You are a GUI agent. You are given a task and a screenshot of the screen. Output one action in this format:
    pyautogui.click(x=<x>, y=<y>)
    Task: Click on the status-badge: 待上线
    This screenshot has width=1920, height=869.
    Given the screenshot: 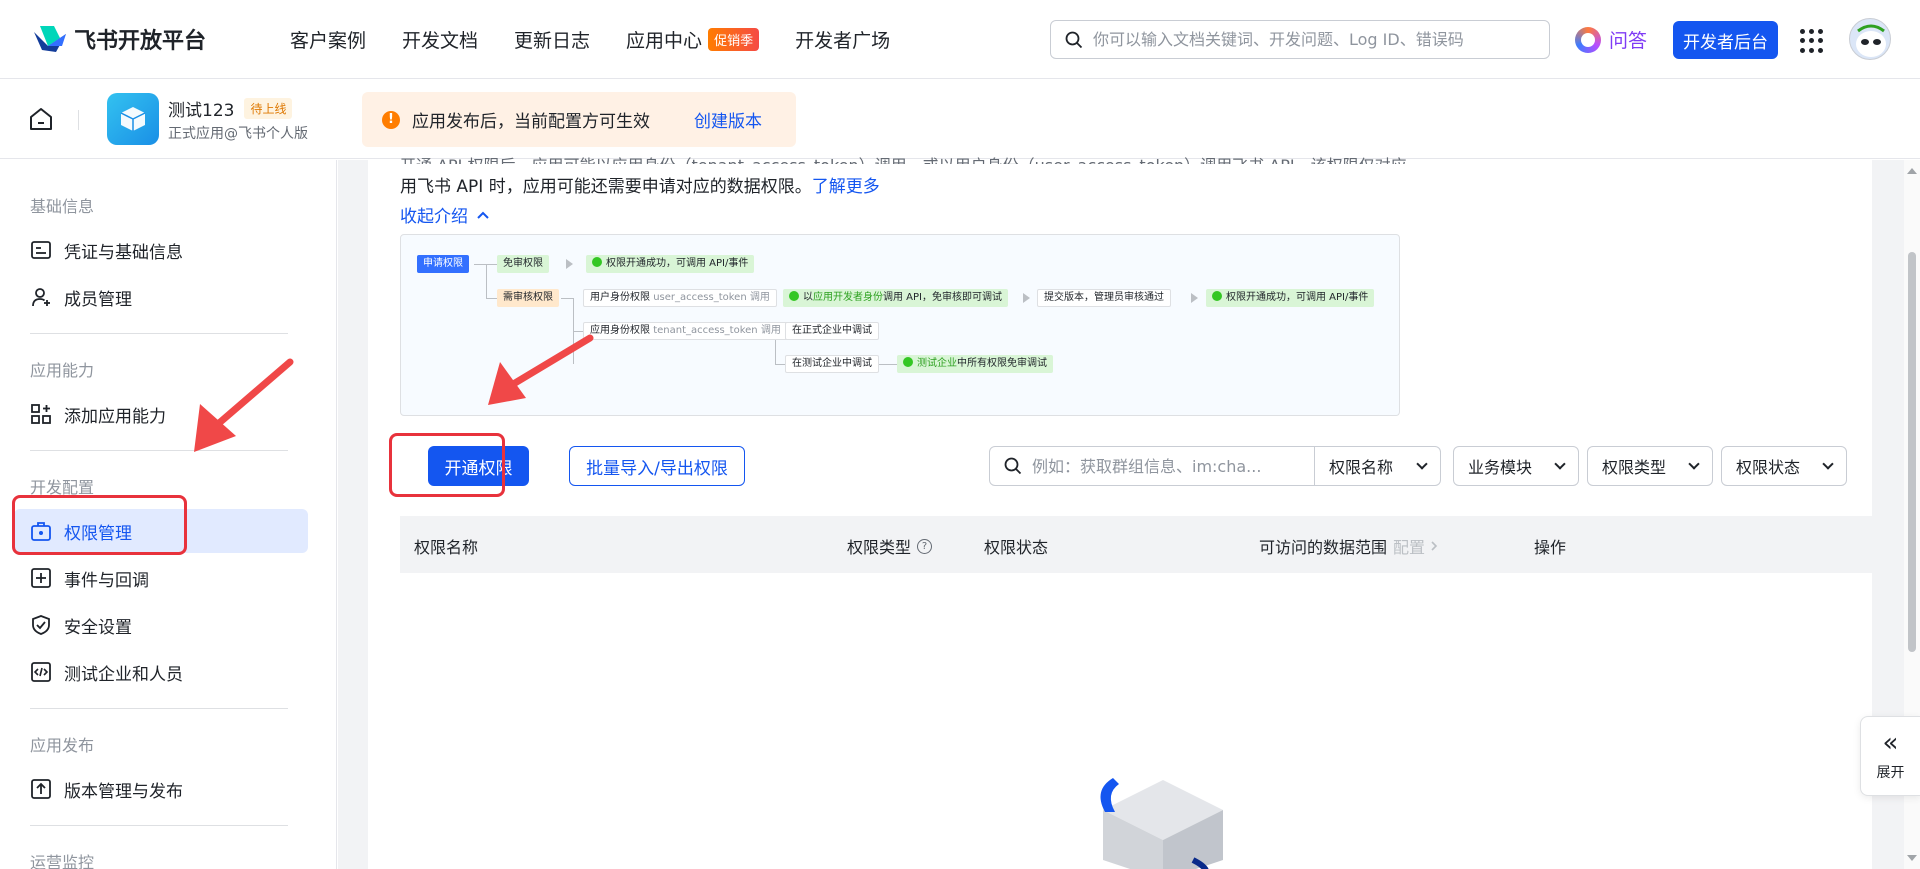 What is the action you would take?
    pyautogui.click(x=268, y=108)
    